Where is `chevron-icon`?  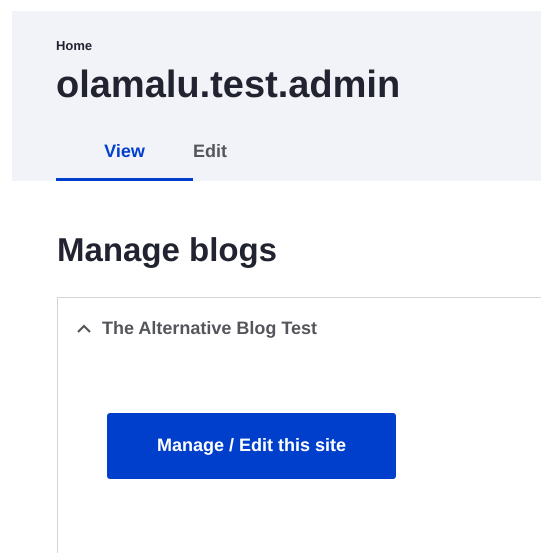
chevron-icon is located at coordinates (84, 328).